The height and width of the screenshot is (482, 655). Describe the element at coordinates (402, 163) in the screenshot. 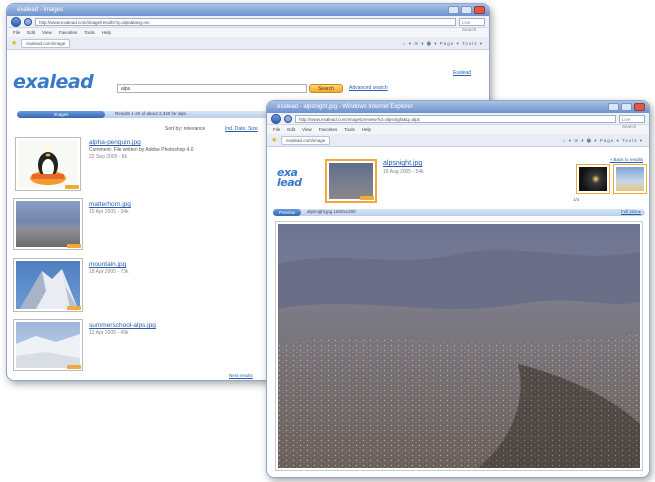

I see `image-title: alpsnight.jpg` at that location.